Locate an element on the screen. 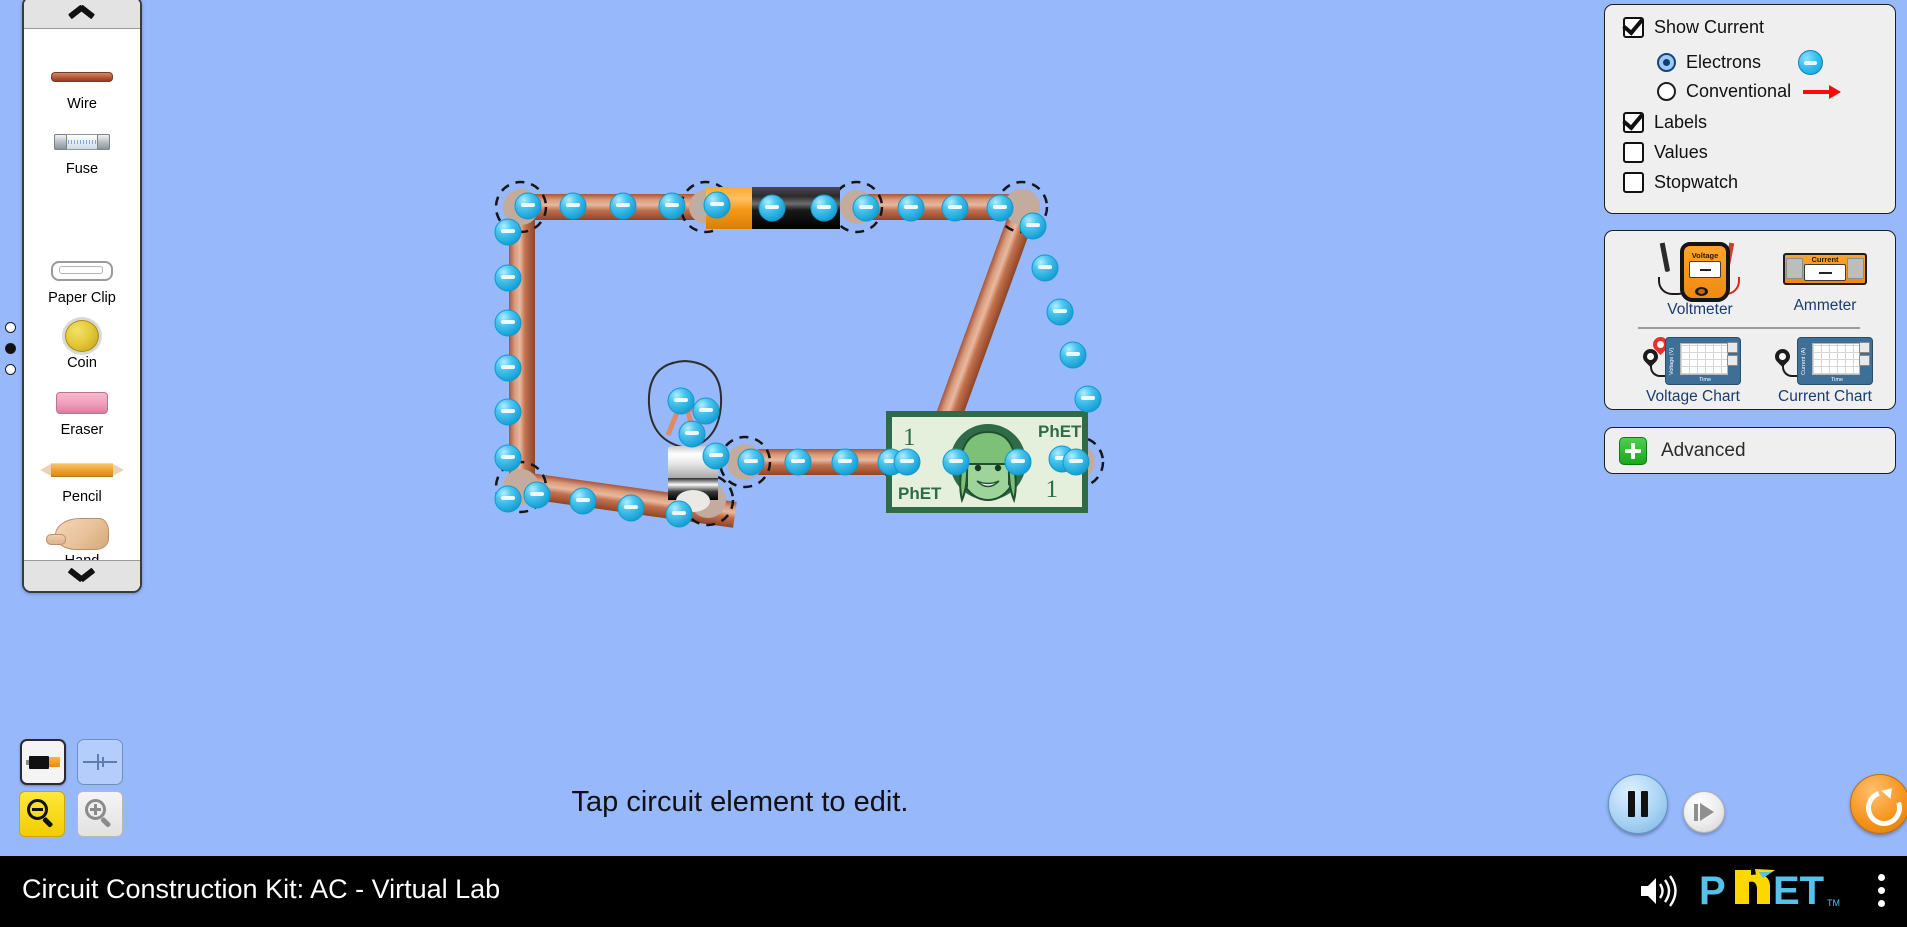  toolbox-item-list: Wire Fuse Paper Clip Coin Eraser Pencil is located at coordinates (82, 298).